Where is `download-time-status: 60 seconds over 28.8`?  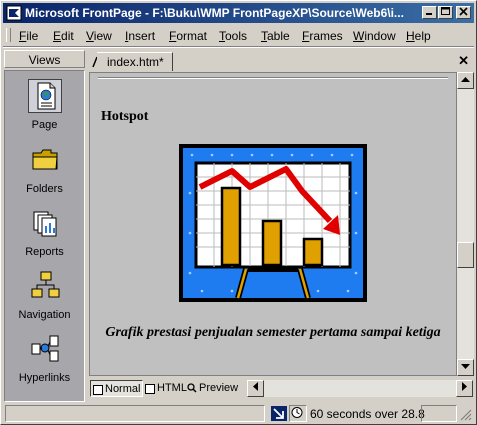
download-time-status: 60 seconds over 28.8 is located at coordinates (367, 414).